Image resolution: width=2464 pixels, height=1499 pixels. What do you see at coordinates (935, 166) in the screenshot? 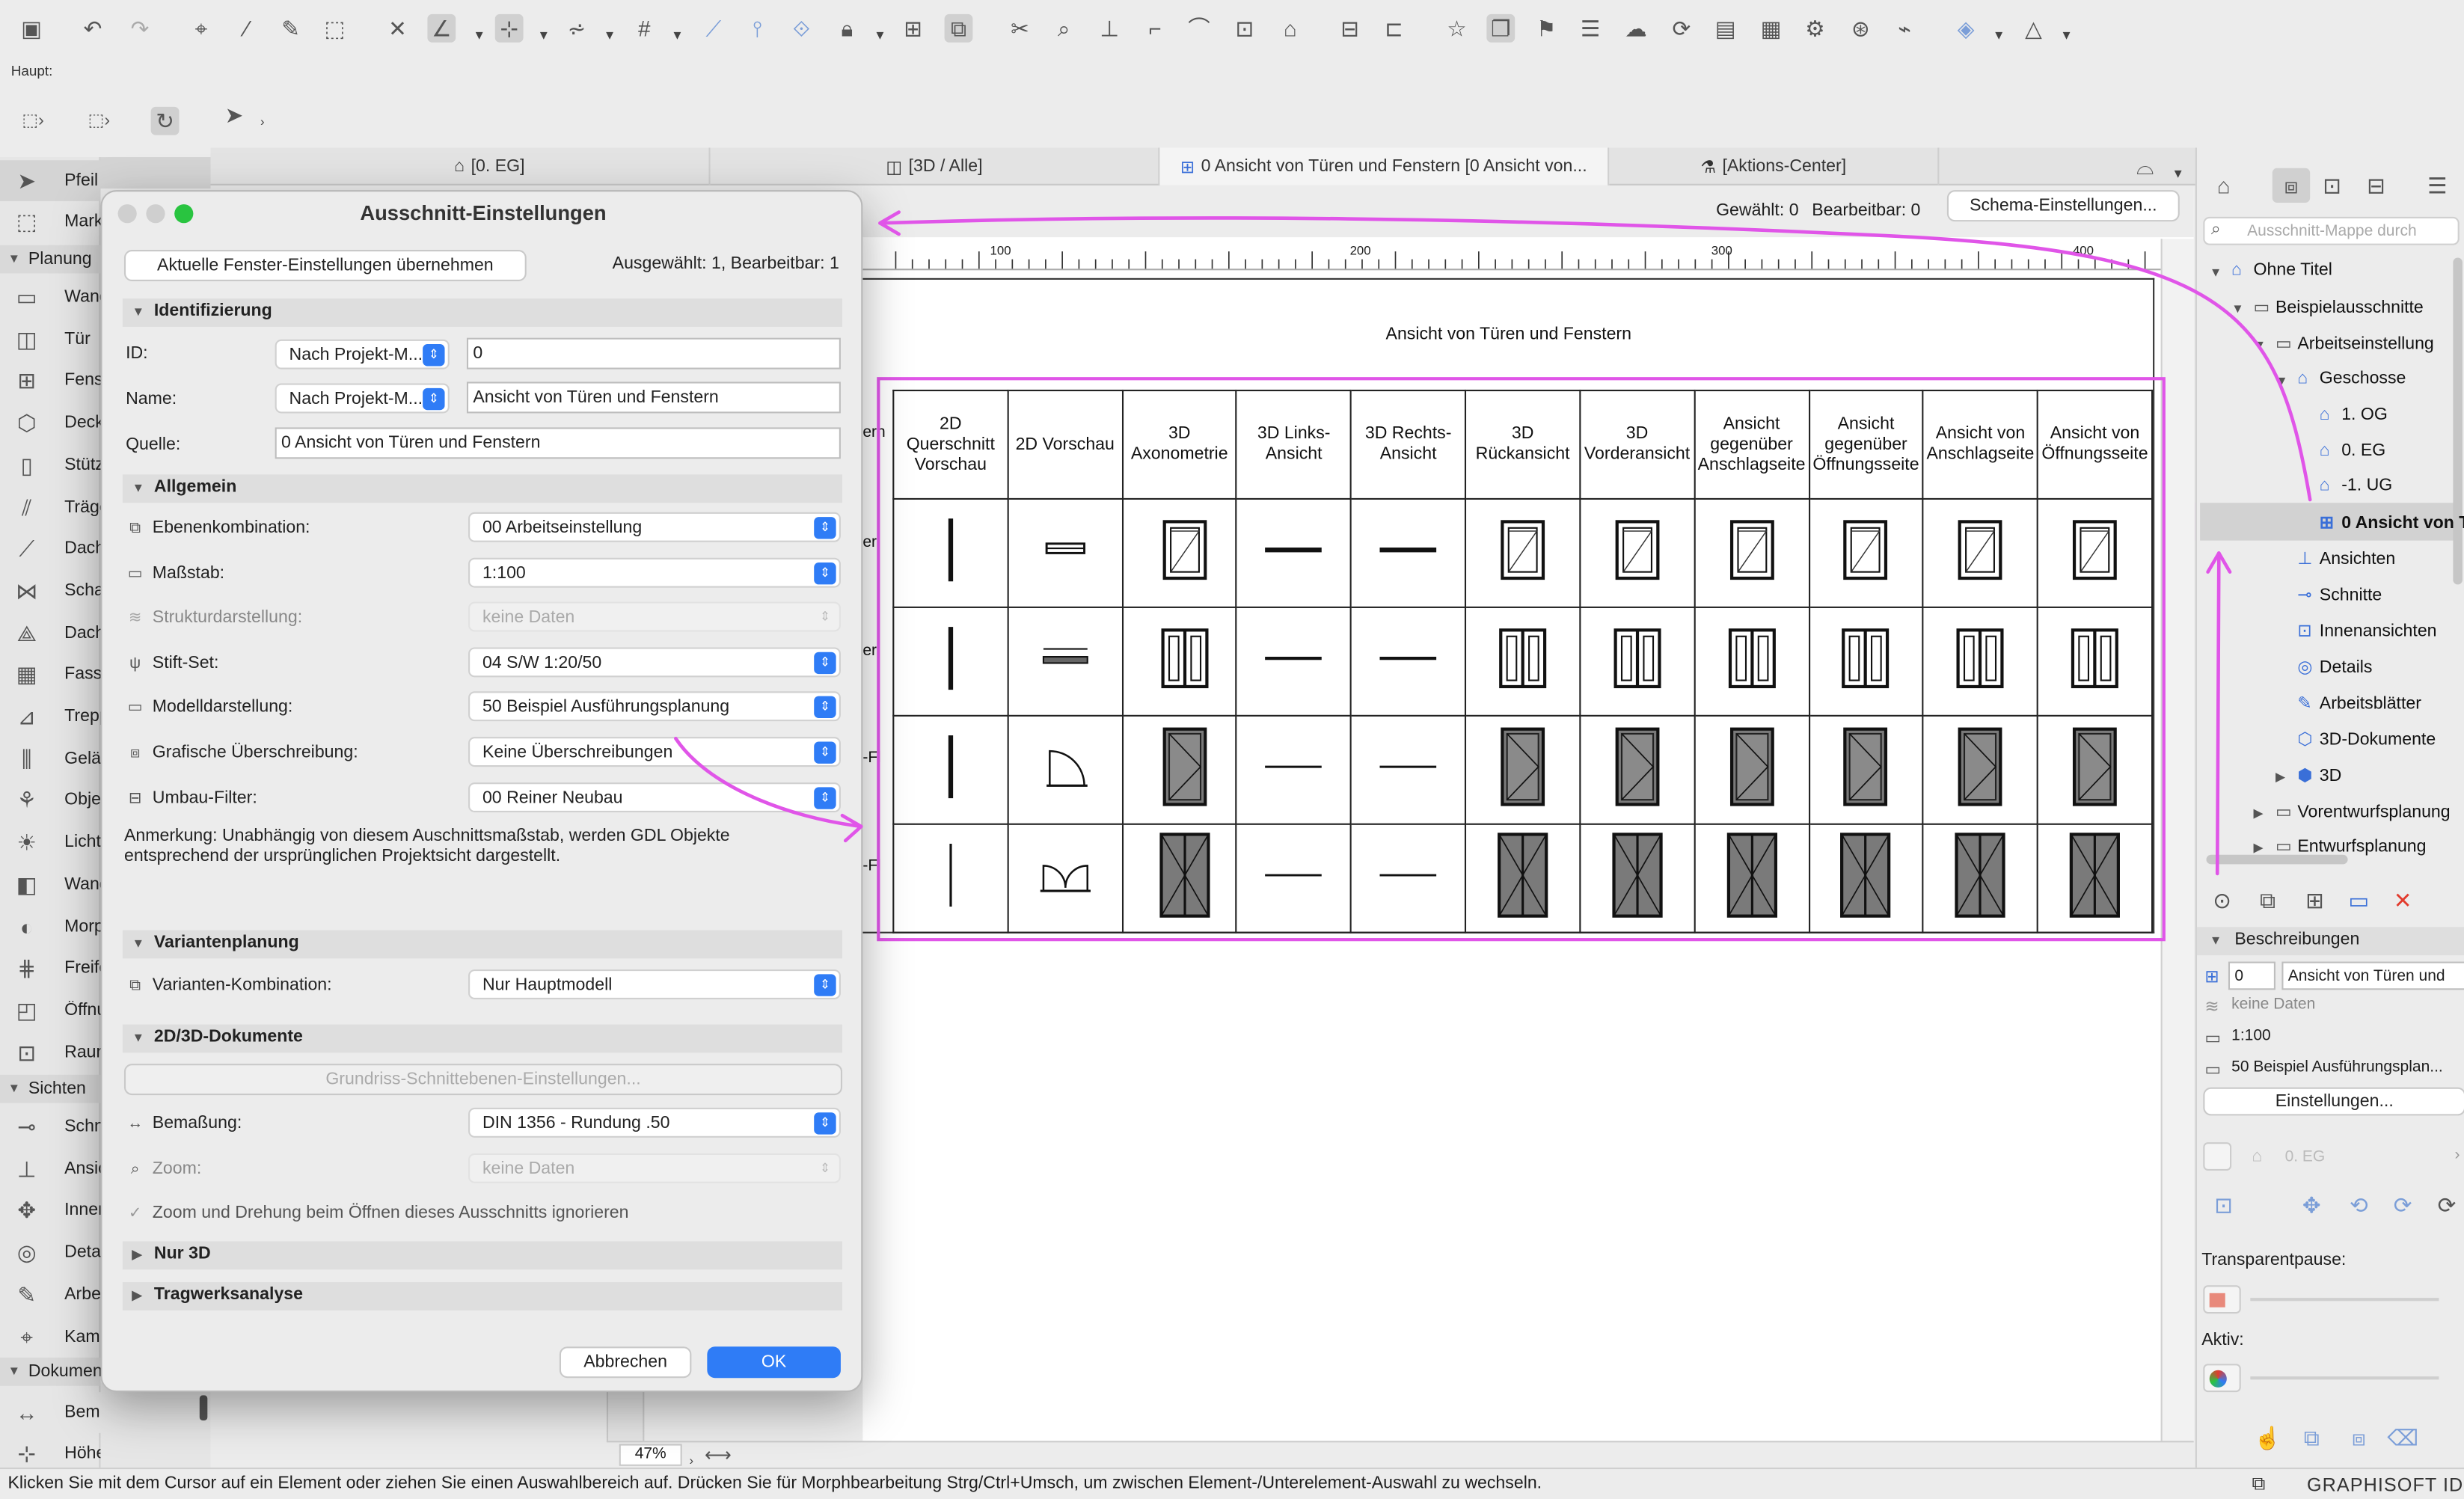
I see `tab-3d: ◫ [3D / Alle]` at bounding box center [935, 166].